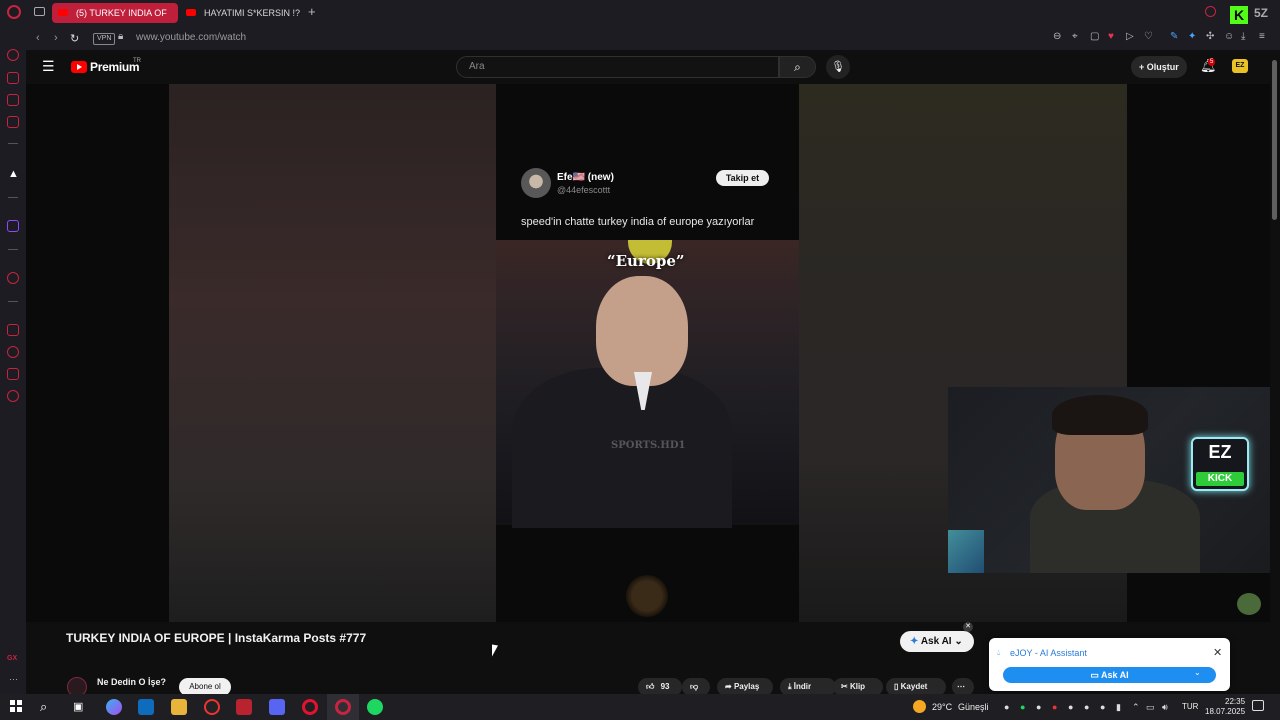 Image resolution: width=1280 pixels, height=720 pixels. What do you see at coordinates (942, 707) in the screenshot?
I see `weather-temperature: 29°C` at bounding box center [942, 707].